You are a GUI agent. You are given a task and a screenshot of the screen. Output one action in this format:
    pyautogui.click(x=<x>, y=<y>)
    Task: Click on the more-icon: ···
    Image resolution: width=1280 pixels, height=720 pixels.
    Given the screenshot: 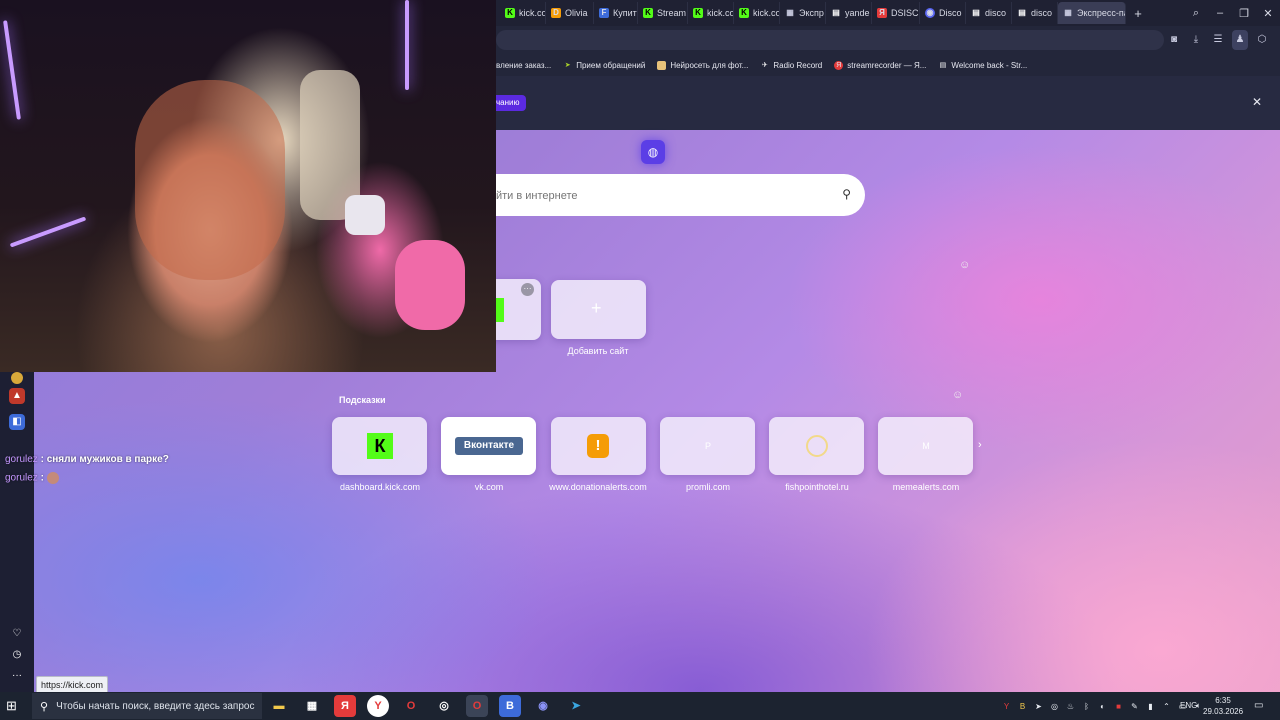 What is the action you would take?
    pyautogui.click(x=17, y=676)
    